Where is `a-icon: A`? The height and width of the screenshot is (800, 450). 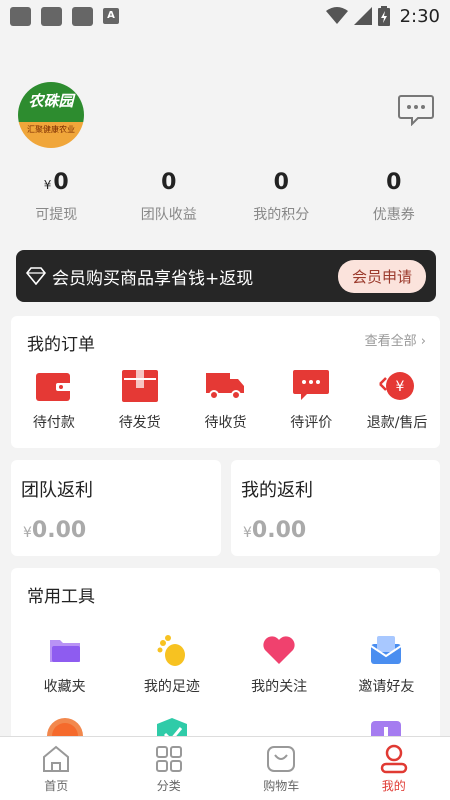 a-icon: A is located at coordinates (111, 16).